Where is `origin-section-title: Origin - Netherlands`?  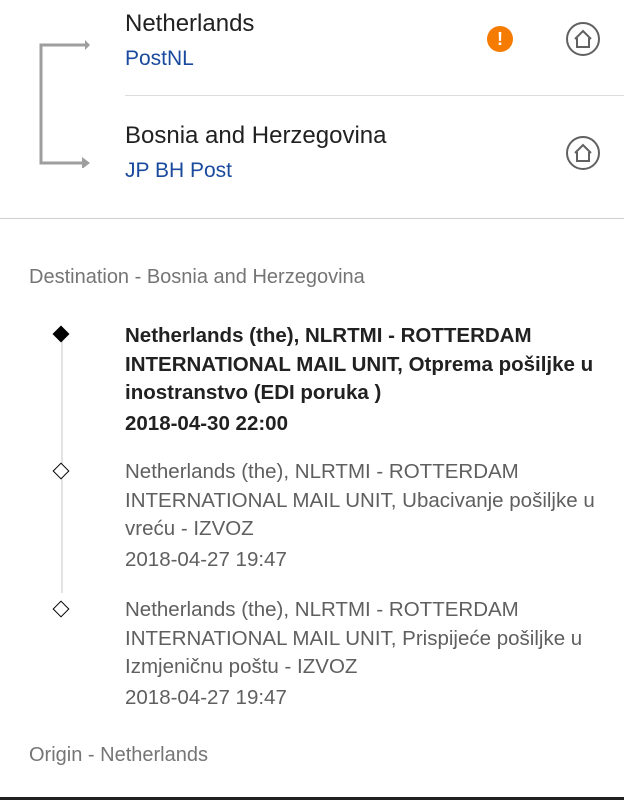 origin-section-title: Origin - Netherlands is located at coordinates (118, 755).